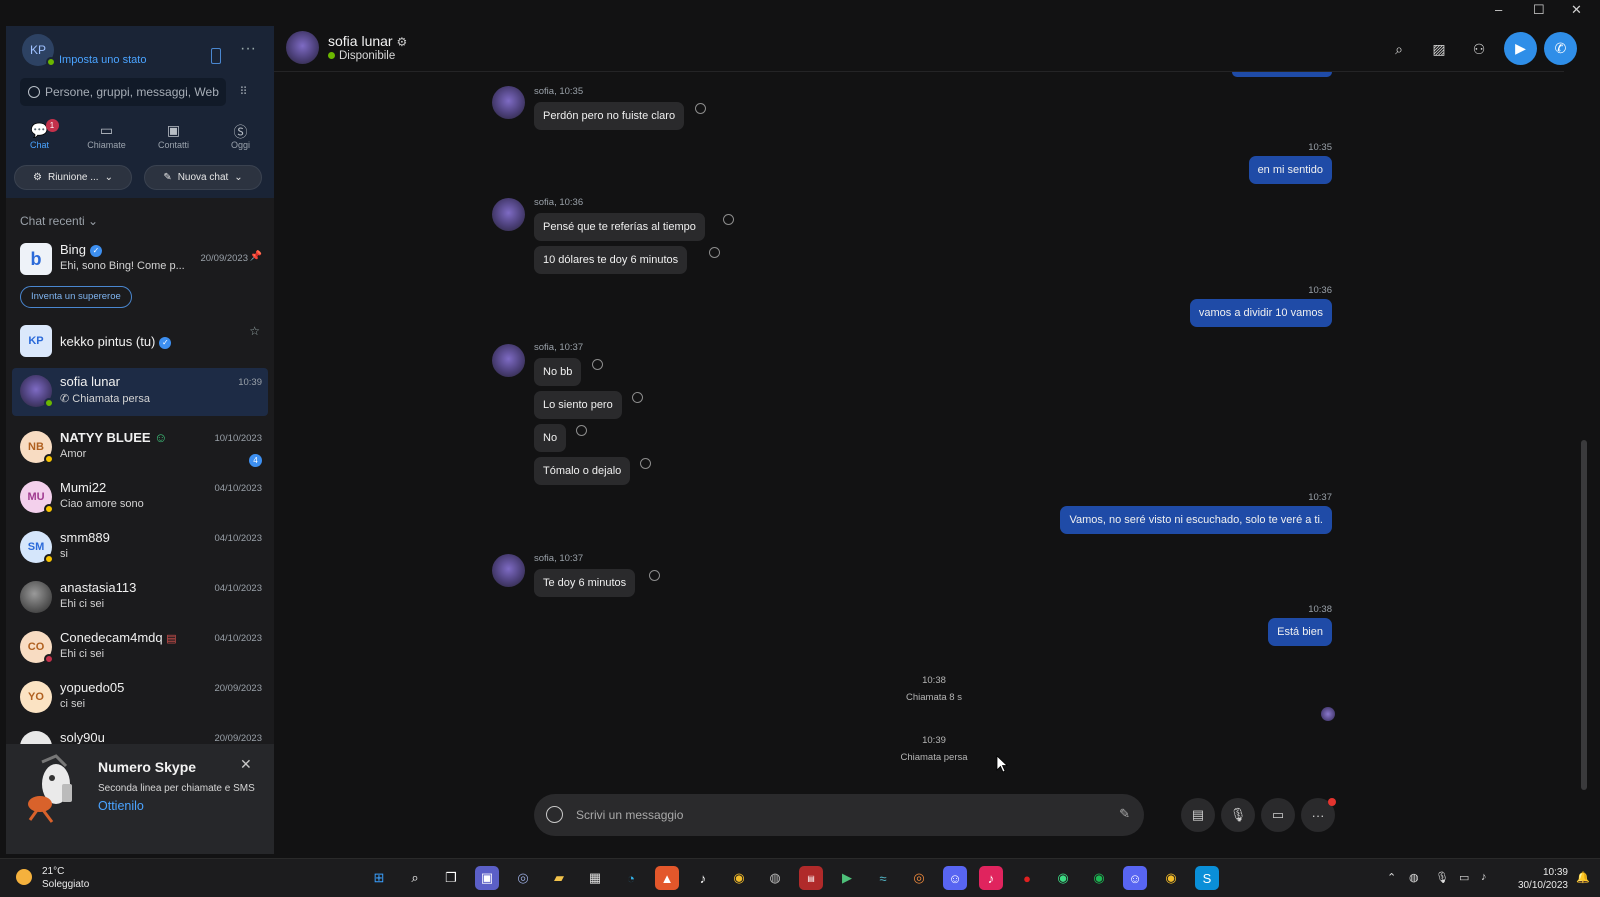  What do you see at coordinates (1560, 48) in the screenshot?
I see `audio-call-button: ✆` at bounding box center [1560, 48].